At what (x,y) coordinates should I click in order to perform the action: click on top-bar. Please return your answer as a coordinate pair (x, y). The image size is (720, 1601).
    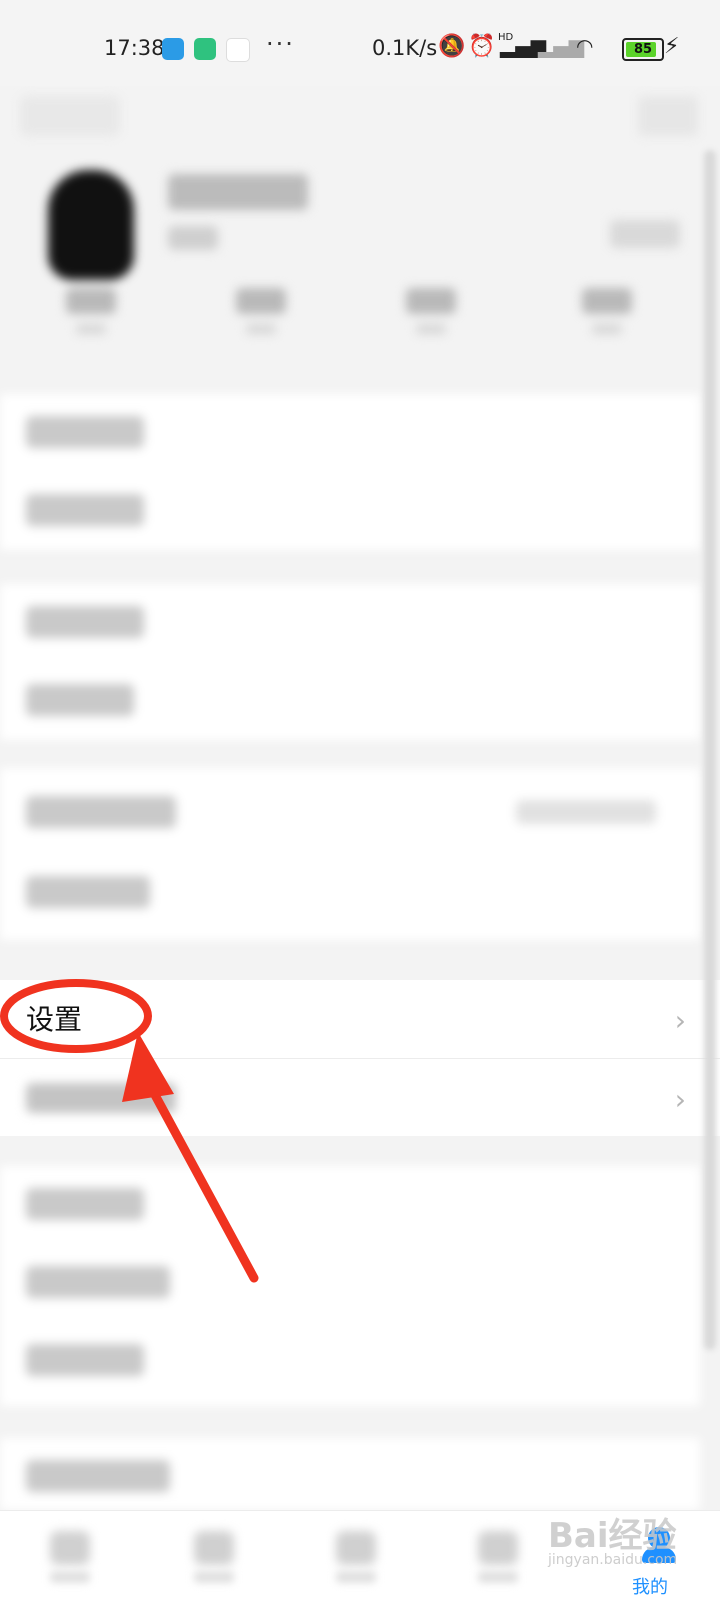
    Looking at the image, I should click on (360, 116).